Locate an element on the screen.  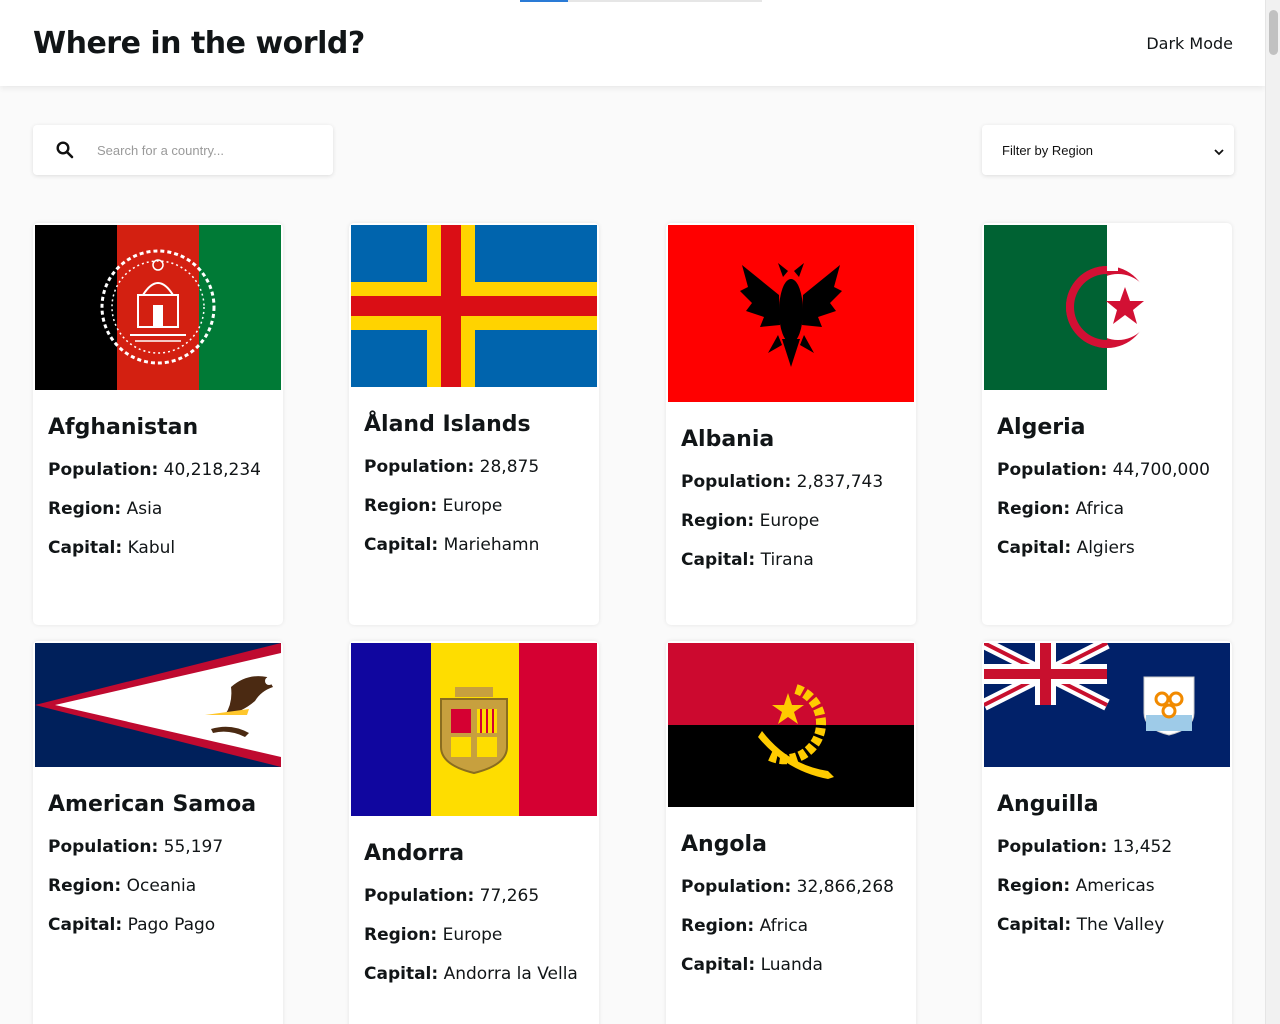
population-value: 28,875 is located at coordinates (509, 467).